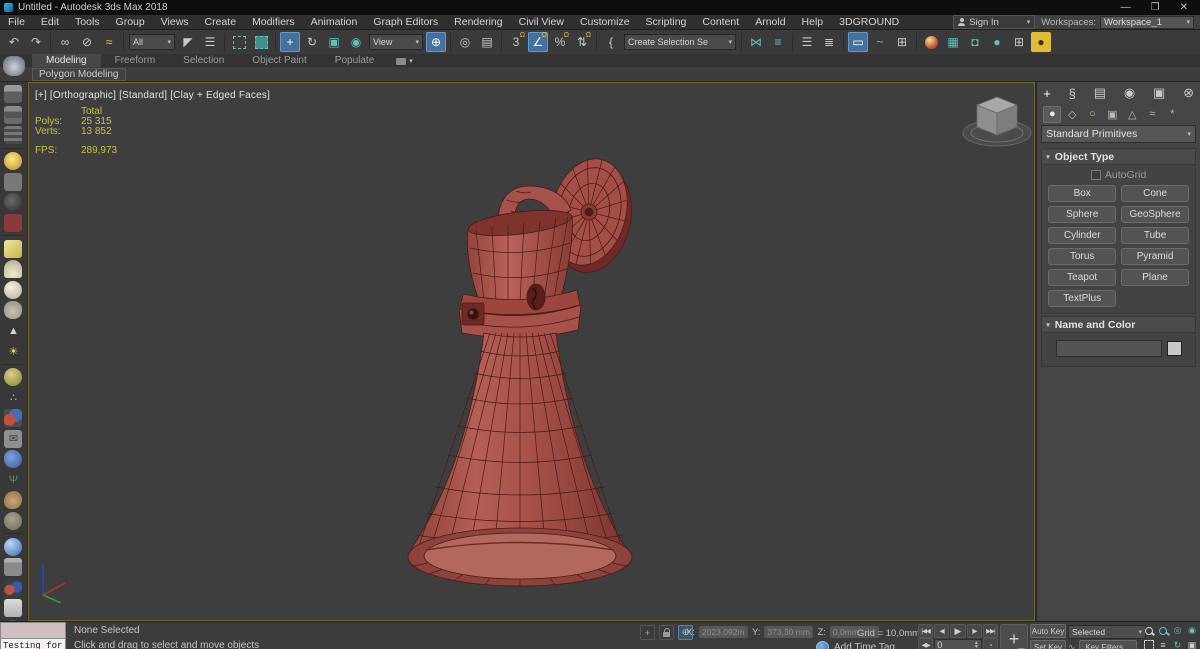 This screenshot has width=1200, height=649. Describe the element at coordinates (135, 60) in the screenshot. I see `ribbon-tab-freeform: Freeform` at that location.